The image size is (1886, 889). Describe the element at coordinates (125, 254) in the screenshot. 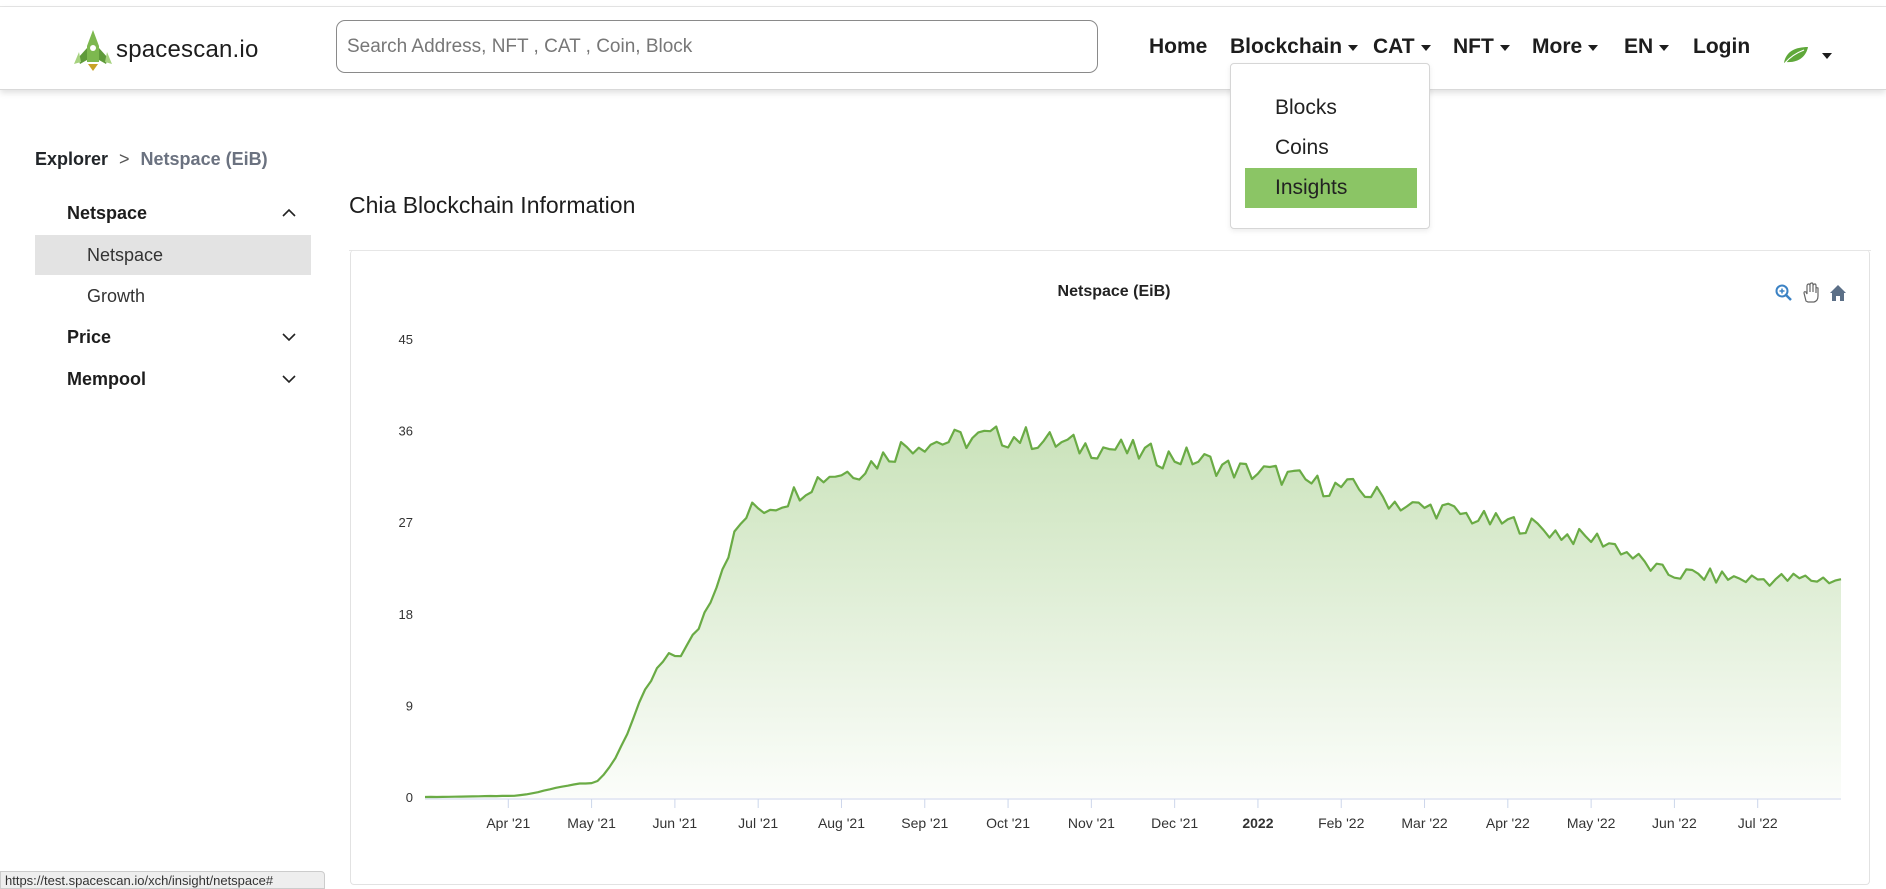

I see `sidebar-item-label: Netspace` at that location.